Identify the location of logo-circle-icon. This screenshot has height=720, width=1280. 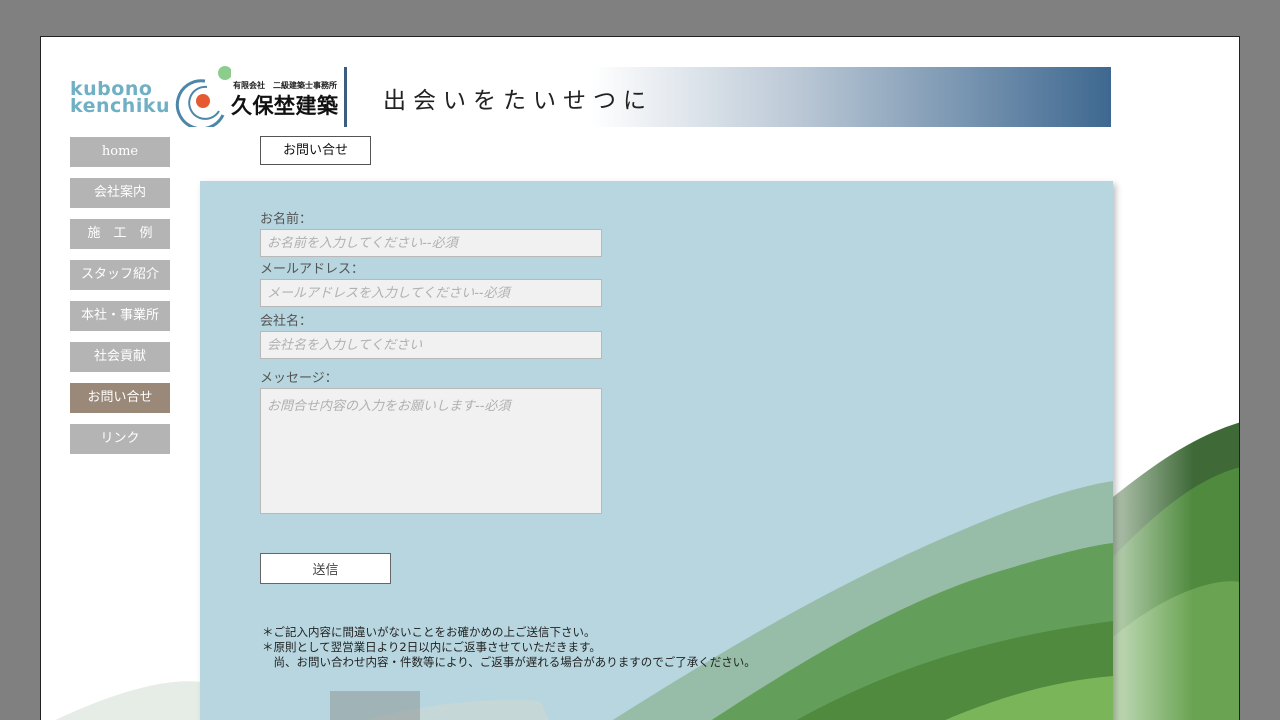
(203, 96).